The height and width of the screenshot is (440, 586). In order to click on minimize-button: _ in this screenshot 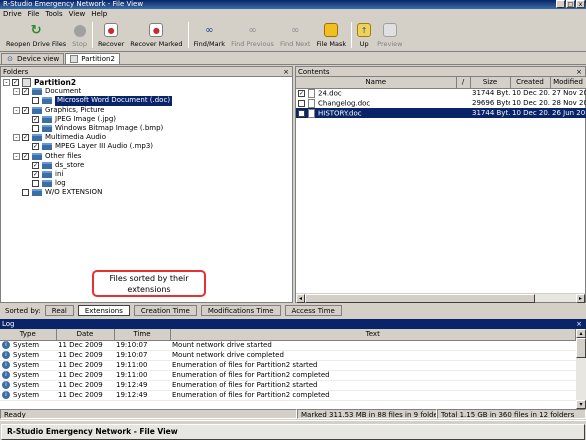, I will do `click(560, 4)`.